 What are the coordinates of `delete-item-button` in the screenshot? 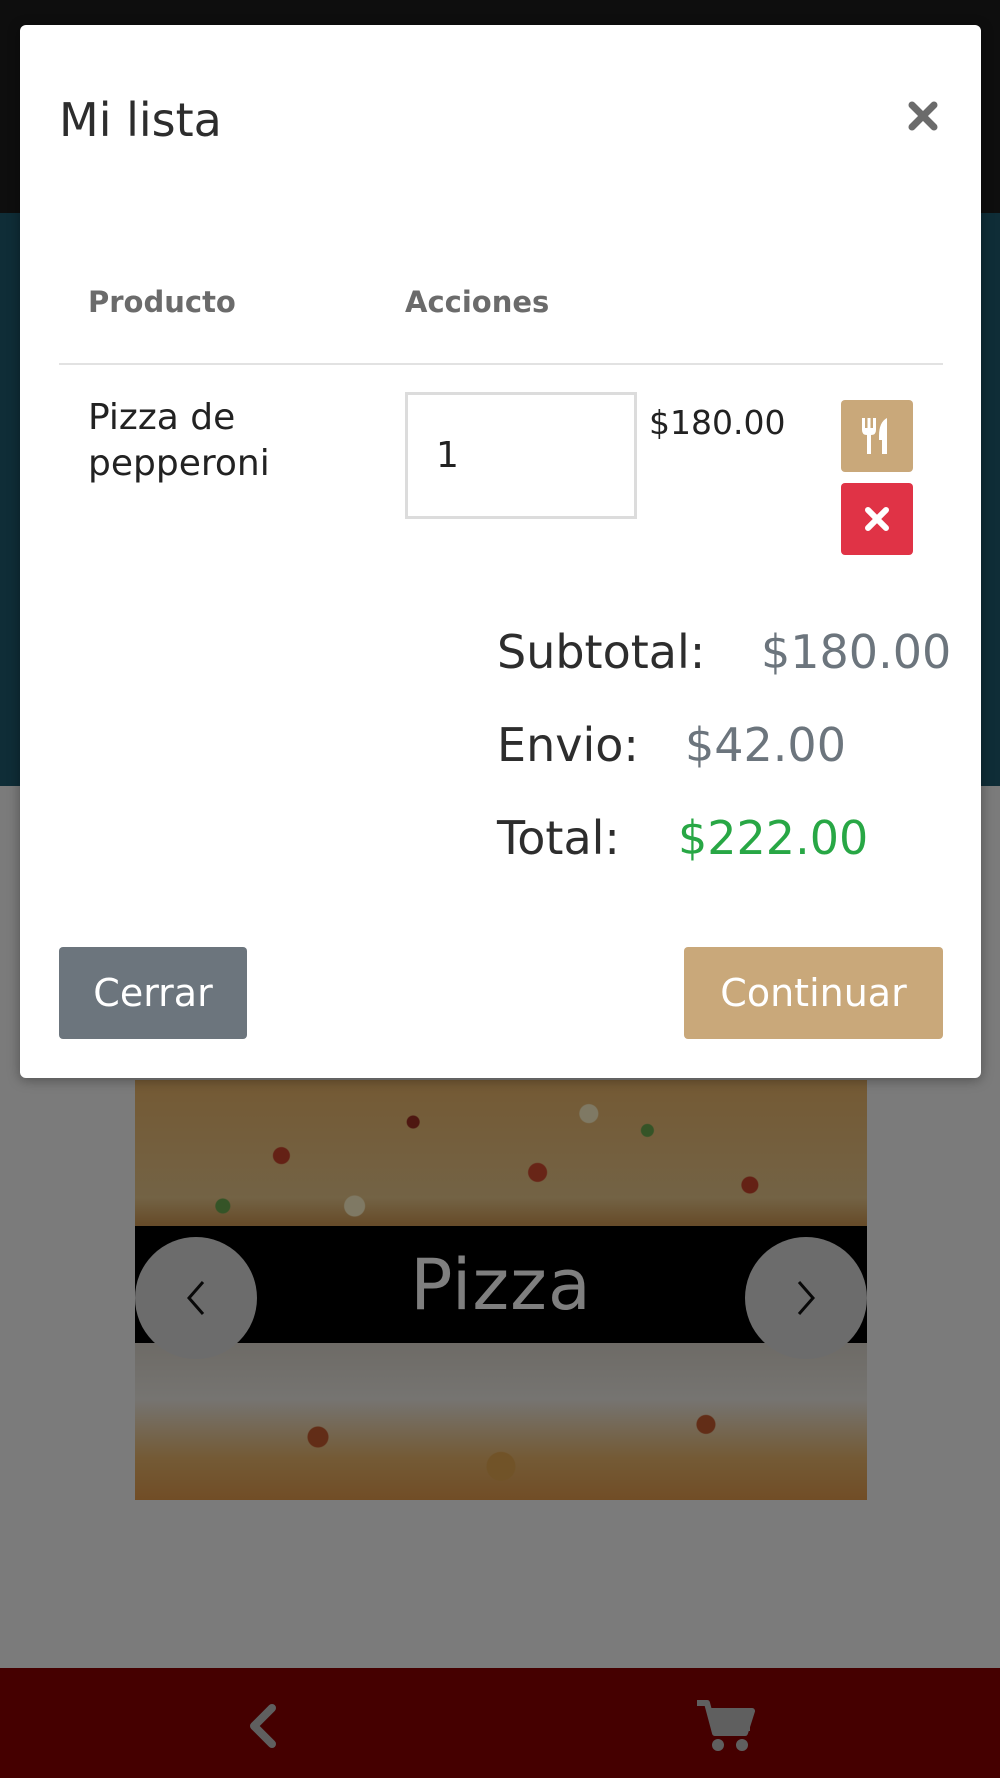 It's located at (877, 519).